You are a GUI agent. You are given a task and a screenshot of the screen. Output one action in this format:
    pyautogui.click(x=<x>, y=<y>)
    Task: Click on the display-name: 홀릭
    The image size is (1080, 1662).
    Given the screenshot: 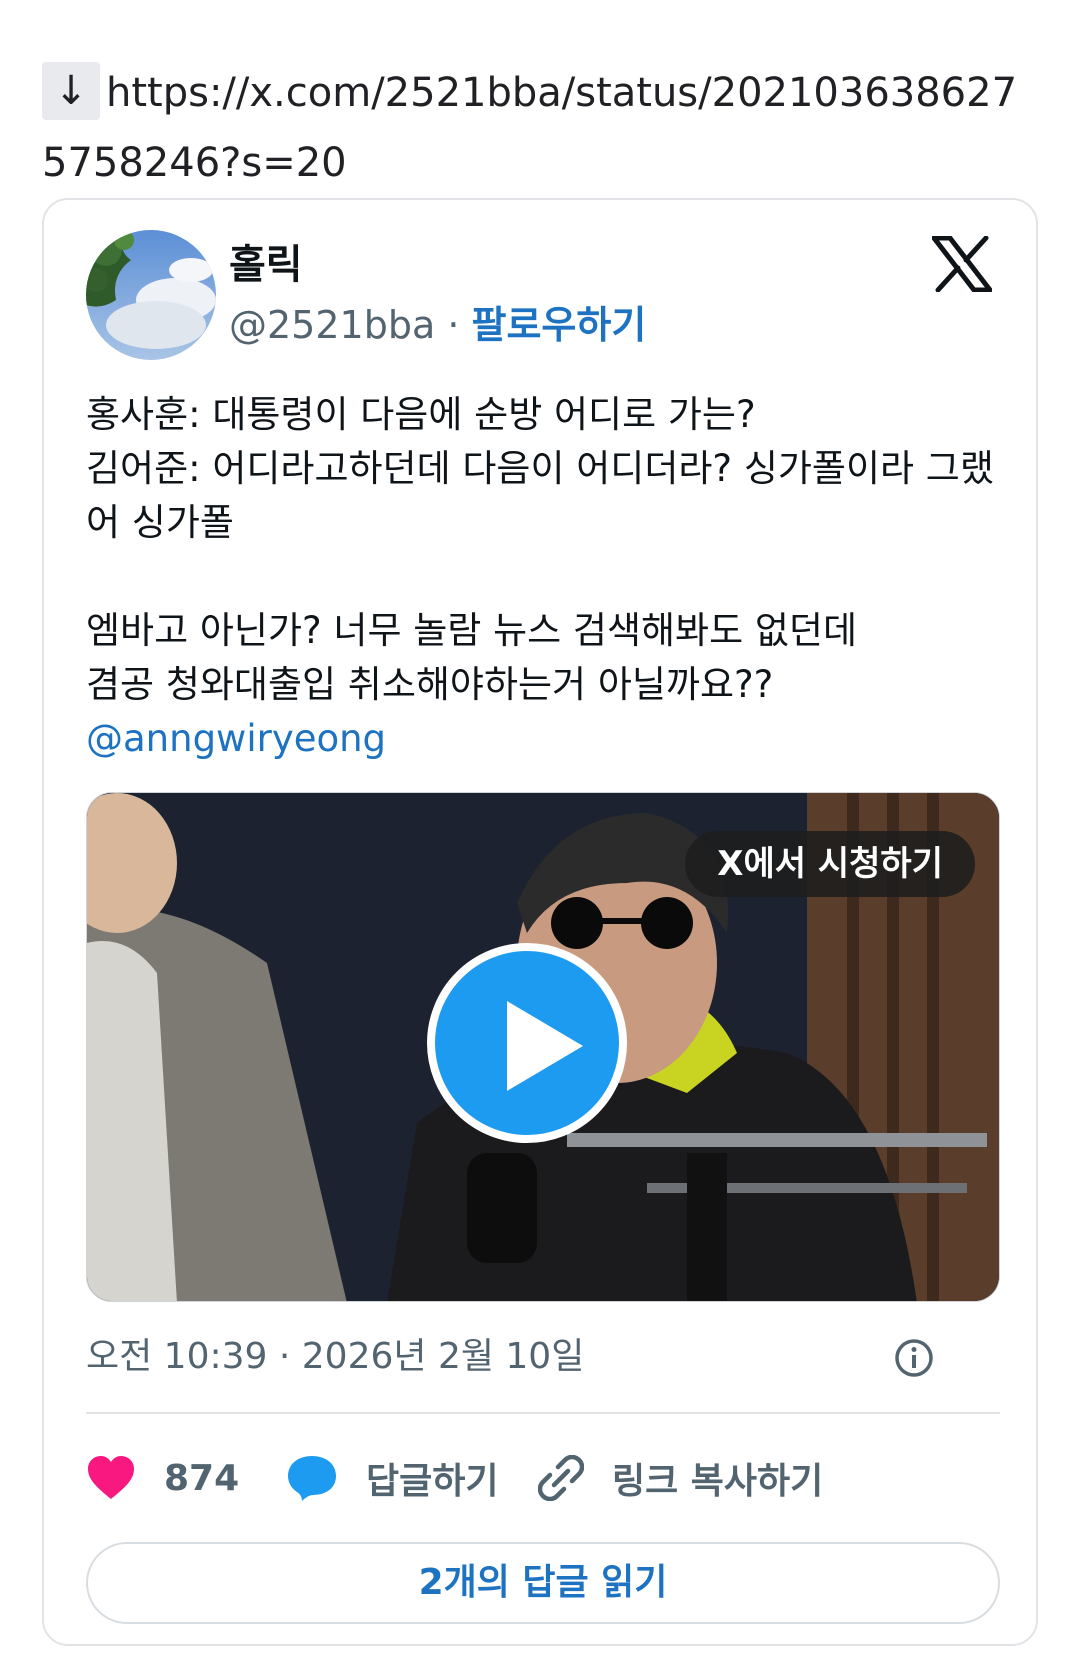 What is the action you would take?
    pyautogui.click(x=266, y=265)
    